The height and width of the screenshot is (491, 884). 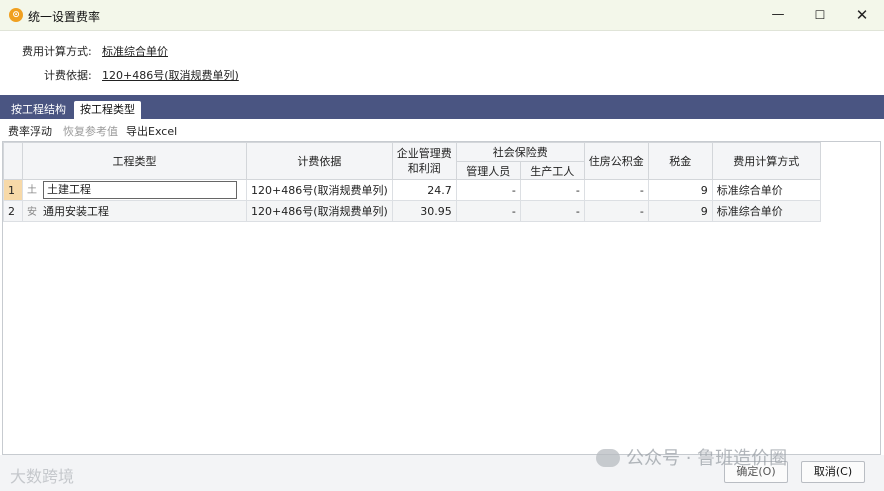 What do you see at coordinates (32, 190) in the screenshot?
I see `building-icon: 土` at bounding box center [32, 190].